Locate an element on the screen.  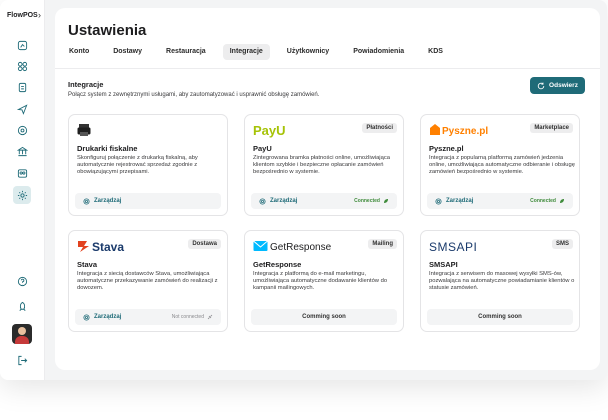
category-badge: SMS is located at coordinates (562, 244).